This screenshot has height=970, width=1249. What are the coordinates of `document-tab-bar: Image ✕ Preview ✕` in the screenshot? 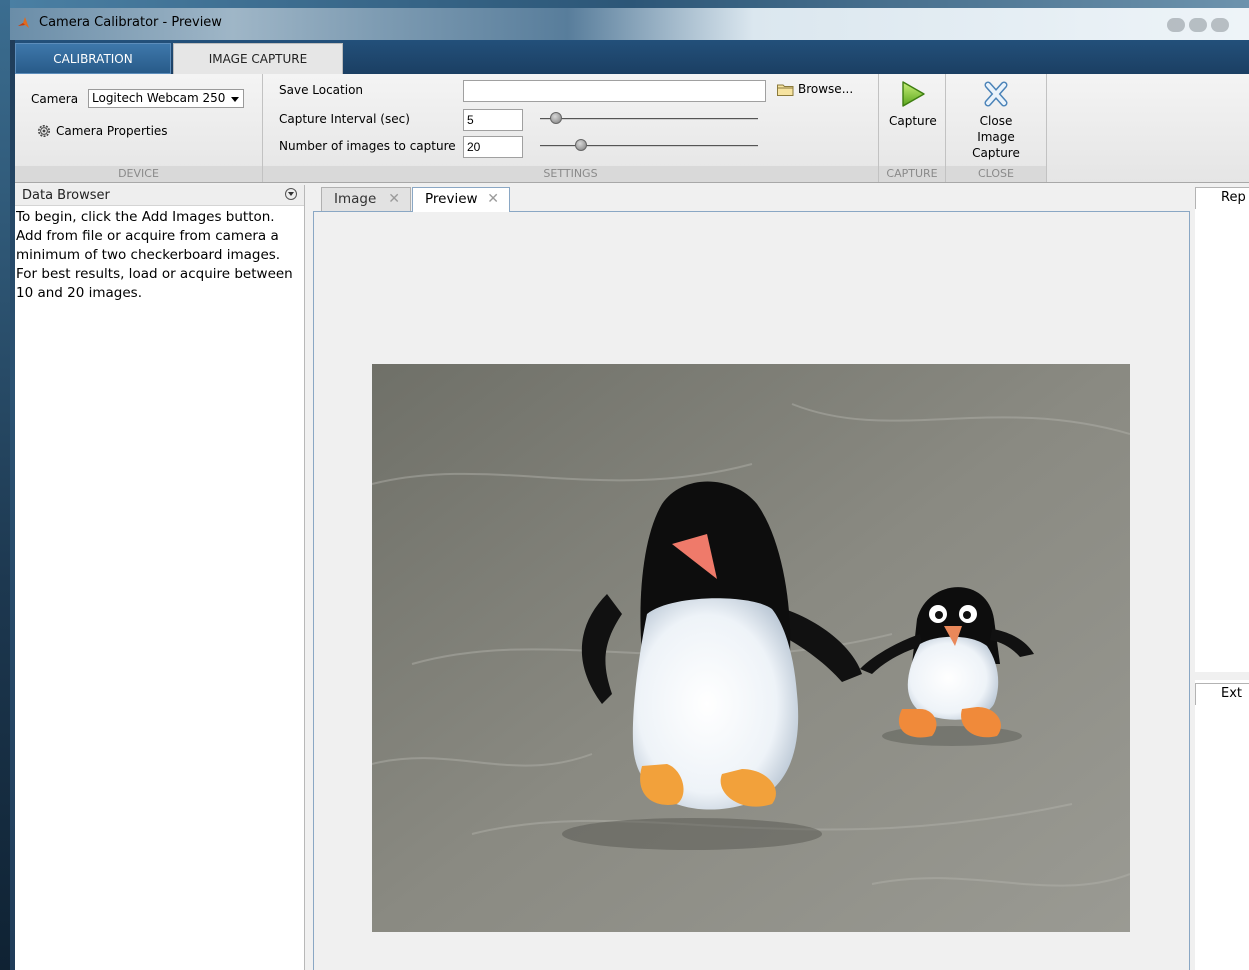 It's located at (751, 199).